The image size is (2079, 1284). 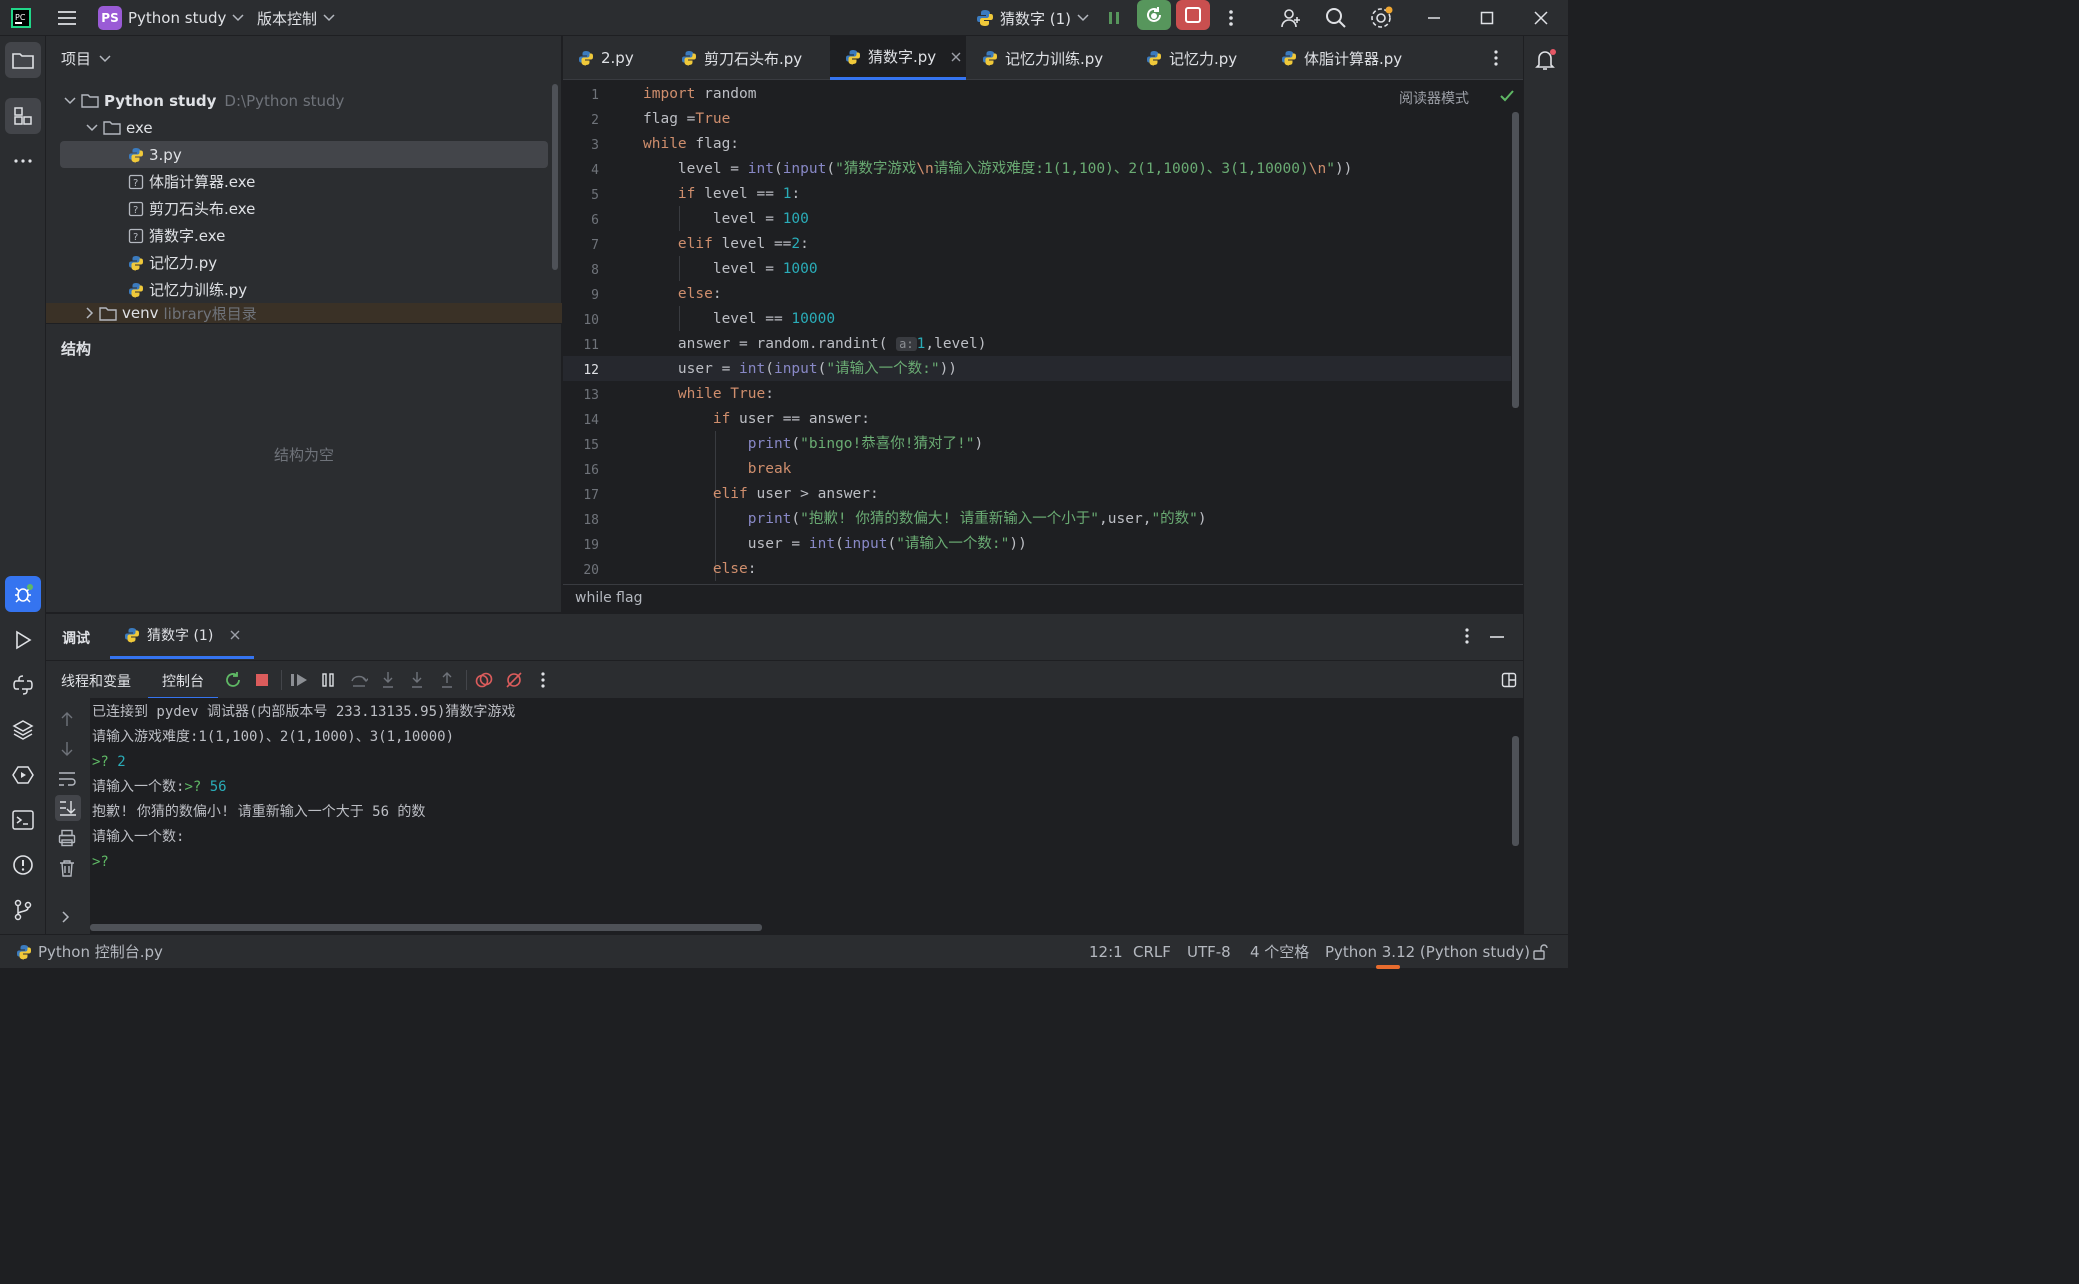 What do you see at coordinates (1515, 260) in the screenshot?
I see `editor-scrollbar` at bounding box center [1515, 260].